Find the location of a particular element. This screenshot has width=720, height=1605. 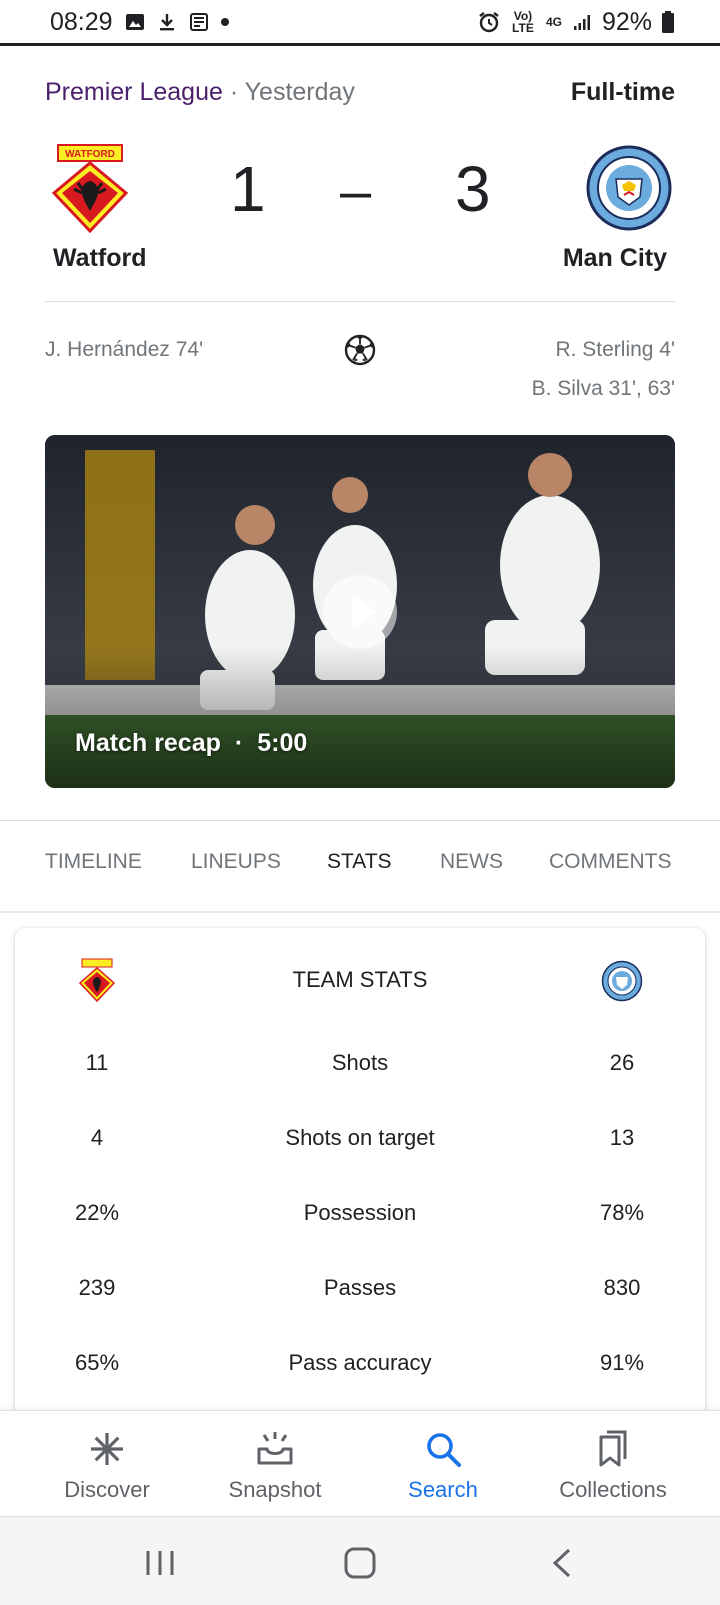

soccer-ball-icon is located at coordinates (360, 350).